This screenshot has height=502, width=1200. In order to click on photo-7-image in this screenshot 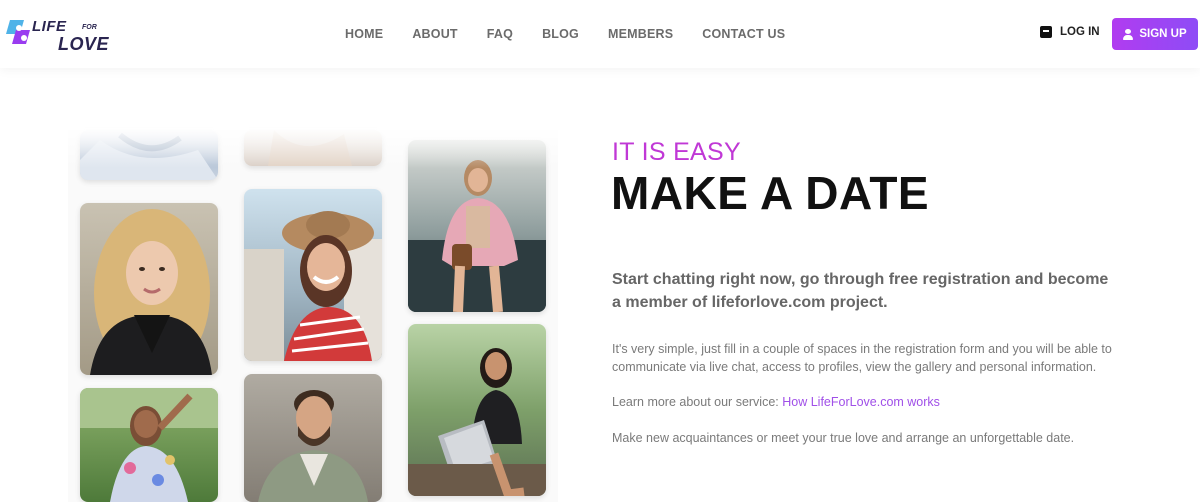, I will do `click(149, 445)`.